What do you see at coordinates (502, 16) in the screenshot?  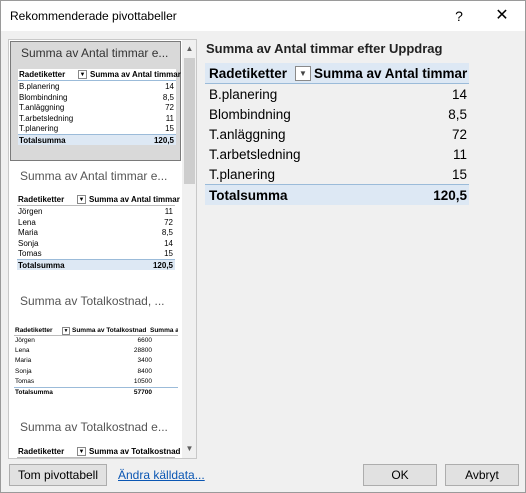 I see `close-icon: ✕` at bounding box center [502, 16].